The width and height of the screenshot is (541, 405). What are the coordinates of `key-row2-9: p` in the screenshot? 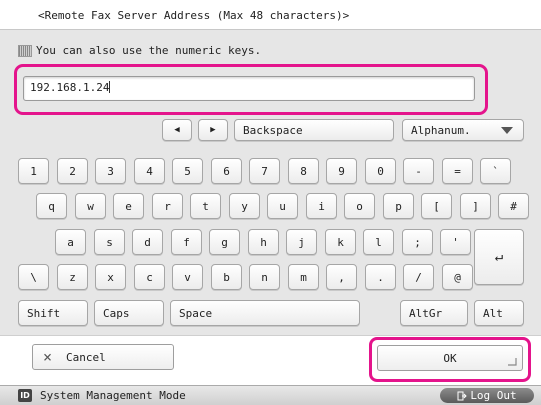 It's located at (398, 206).